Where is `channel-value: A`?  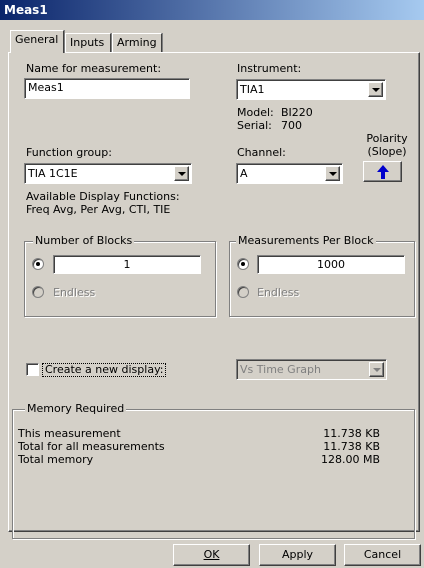 channel-value: A is located at coordinates (244, 173).